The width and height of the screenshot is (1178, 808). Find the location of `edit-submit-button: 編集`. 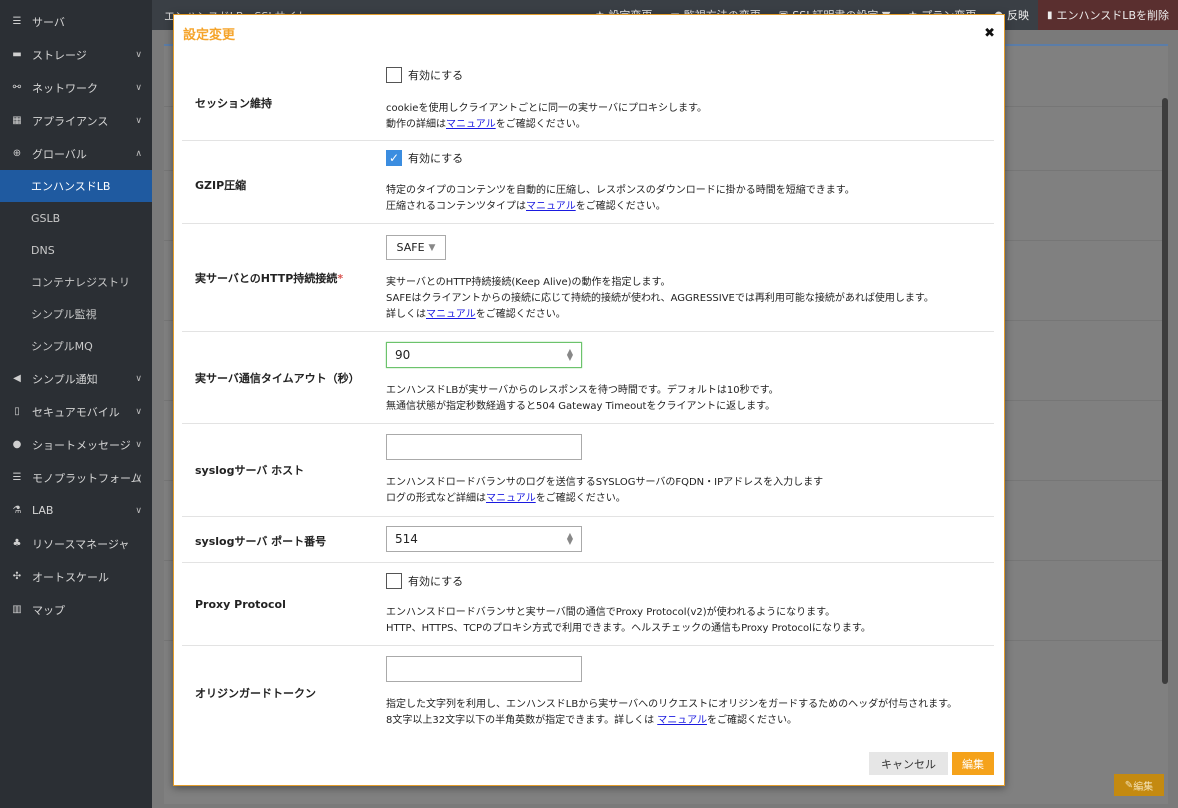

edit-submit-button: 編集 is located at coordinates (973, 763).